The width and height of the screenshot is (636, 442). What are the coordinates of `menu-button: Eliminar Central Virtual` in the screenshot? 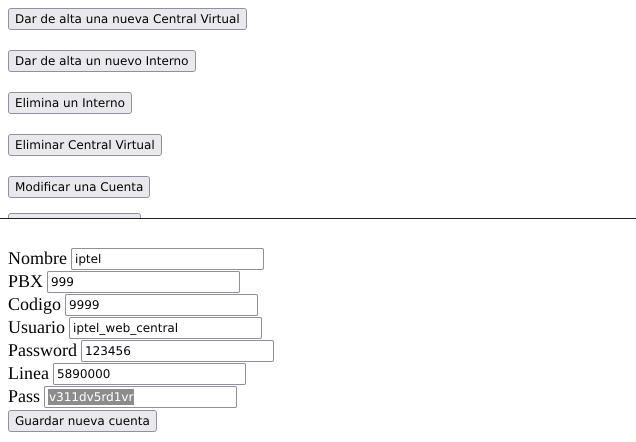 It's located at (85, 145).